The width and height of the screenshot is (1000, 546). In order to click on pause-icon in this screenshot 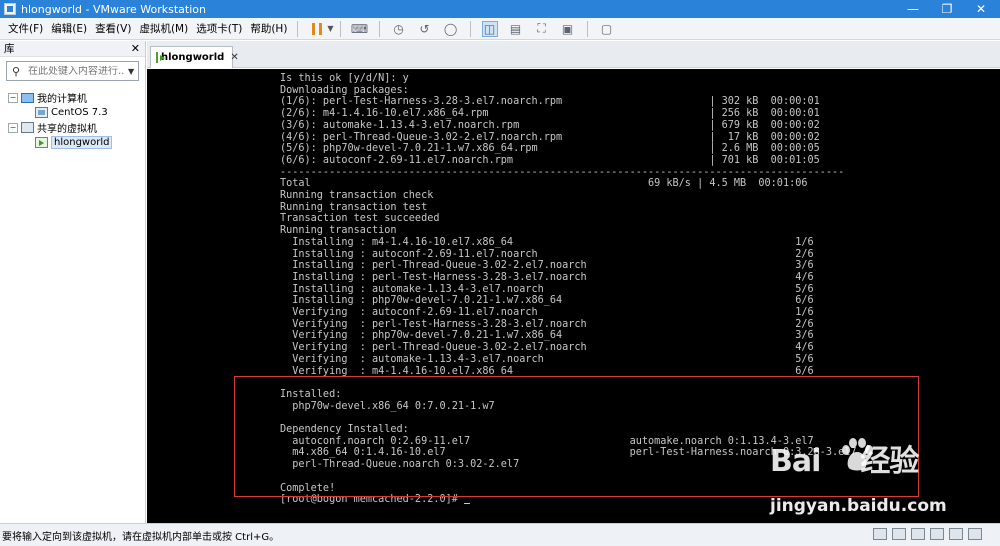, I will do `click(317, 28)`.